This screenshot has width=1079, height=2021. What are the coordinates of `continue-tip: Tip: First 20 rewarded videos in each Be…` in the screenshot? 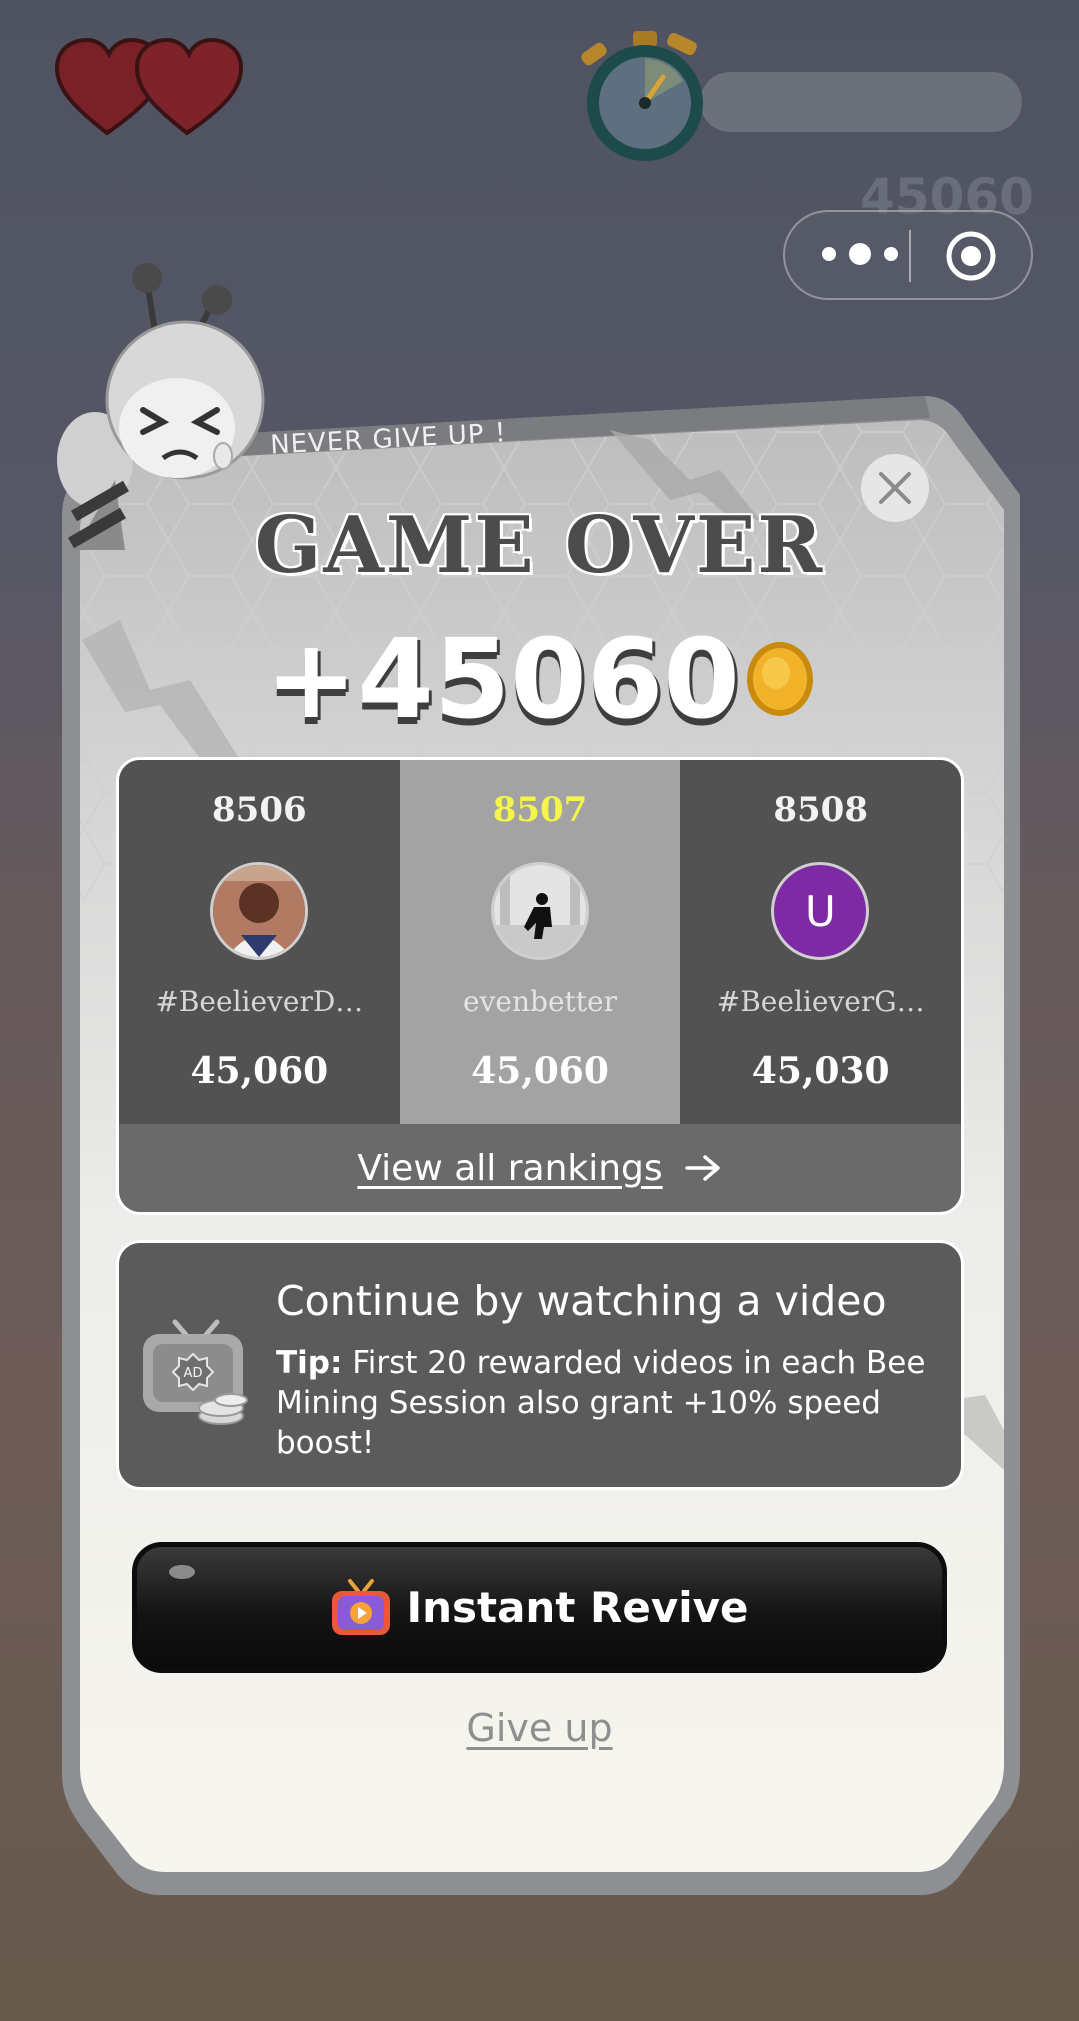 It's located at (606, 1403).